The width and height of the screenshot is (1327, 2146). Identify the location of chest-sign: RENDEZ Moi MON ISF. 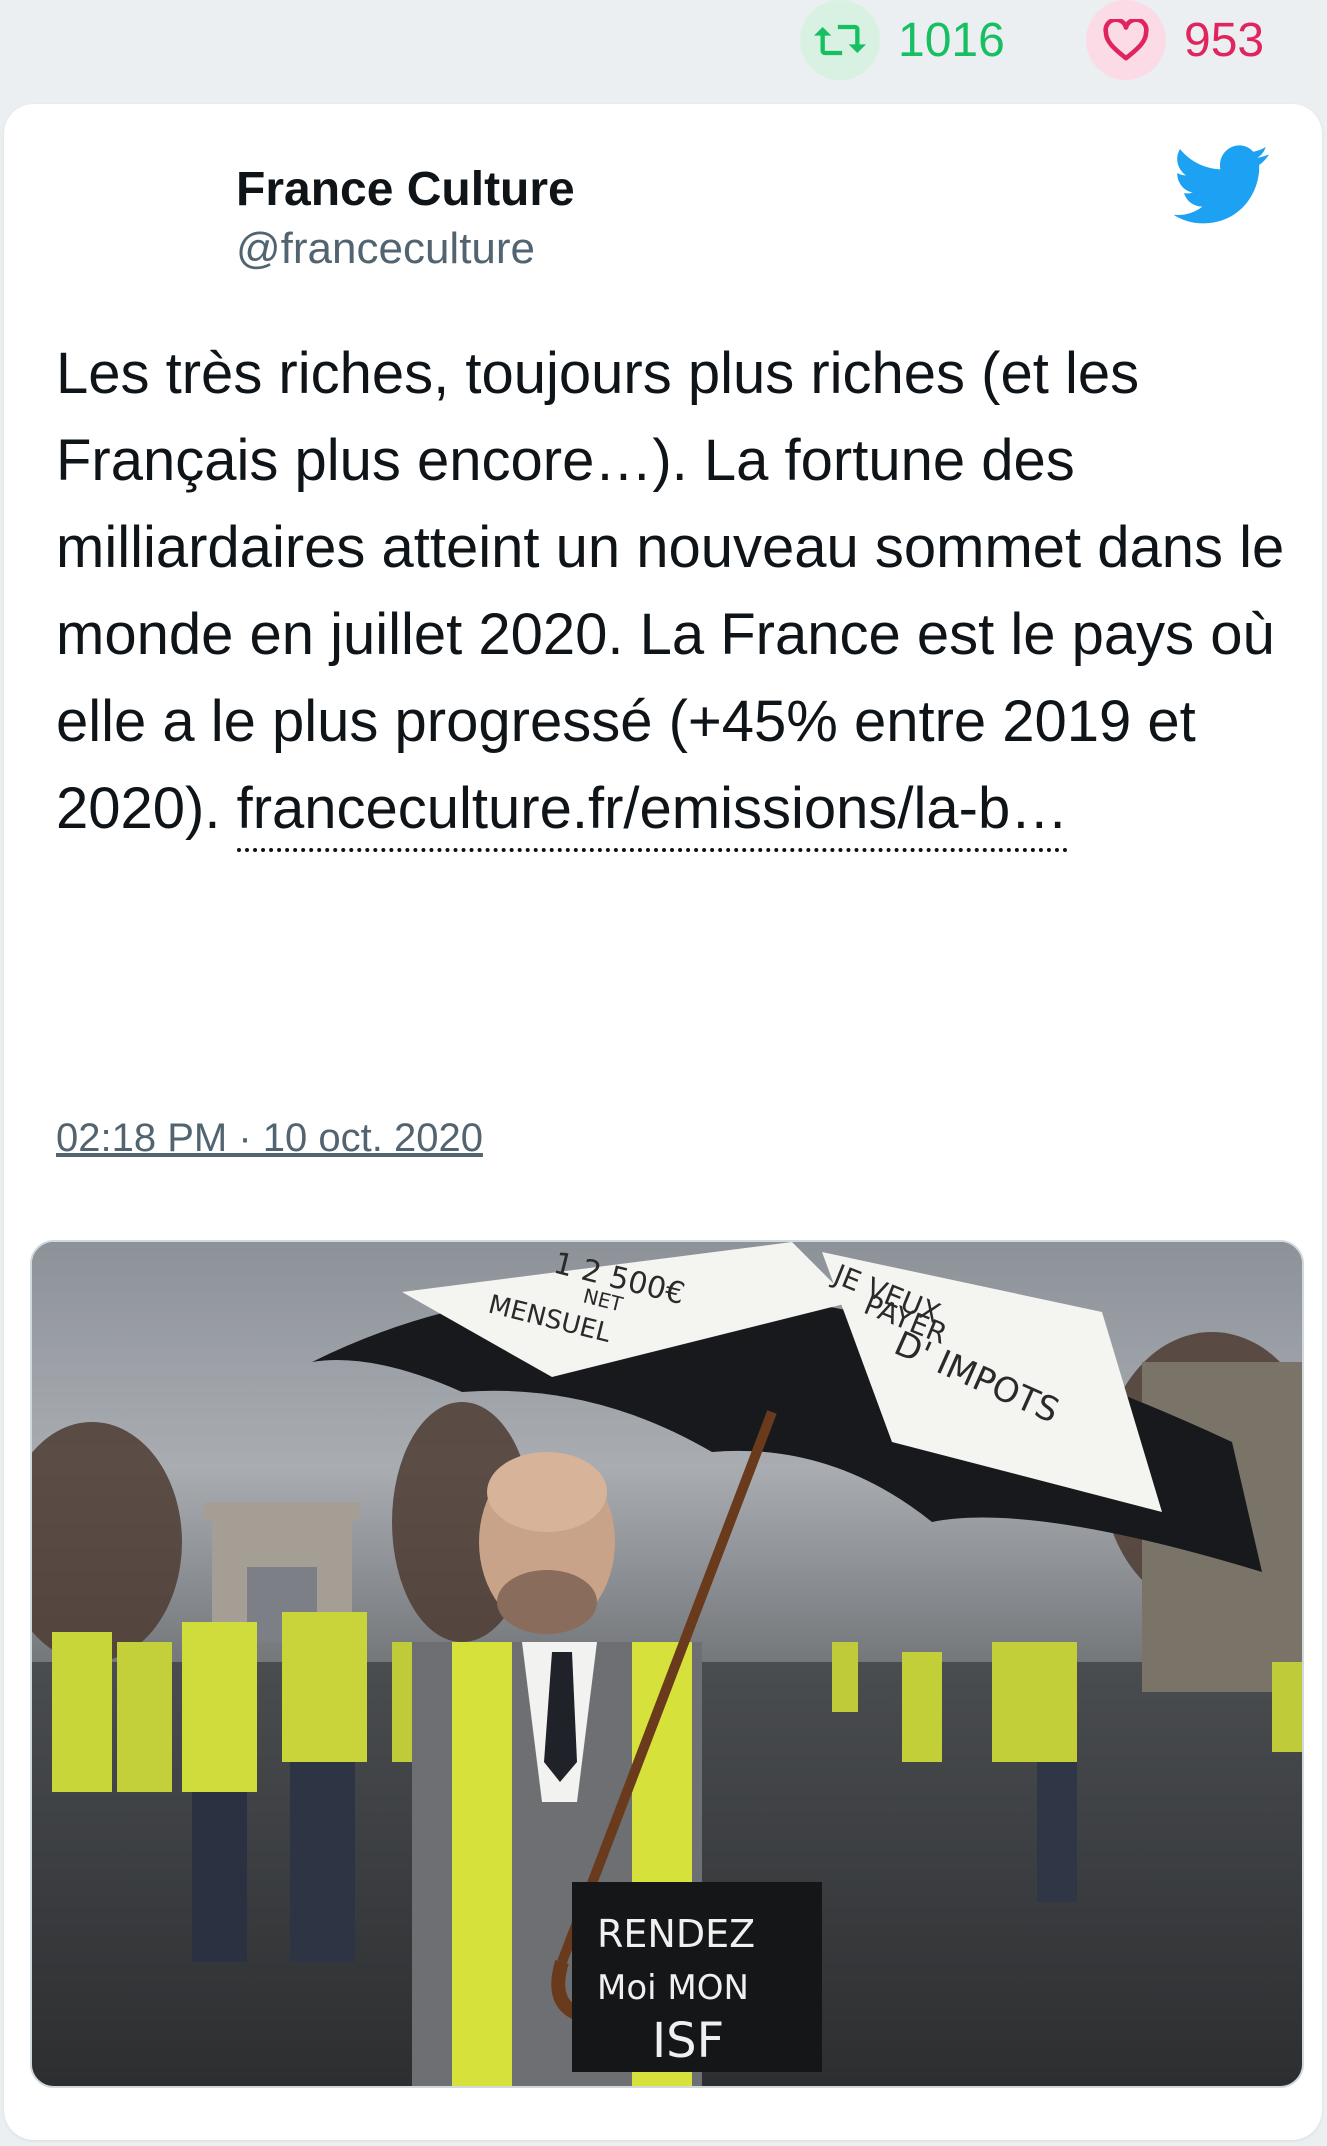
(697, 1977).